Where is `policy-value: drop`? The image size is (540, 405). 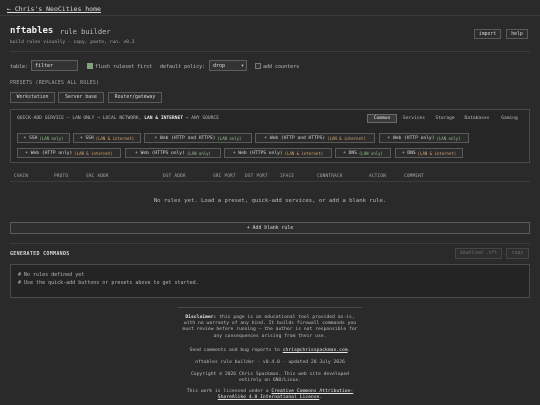 policy-value: drop is located at coordinates (219, 65).